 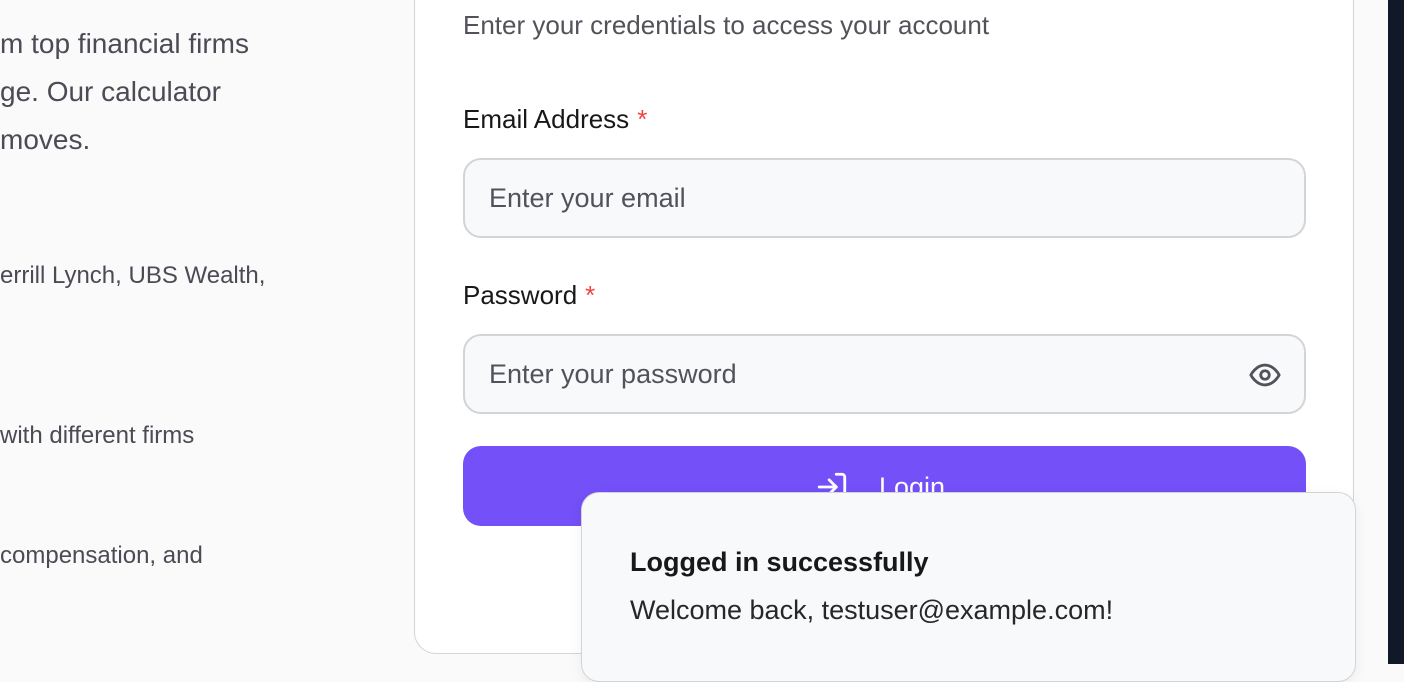 I want to click on email-label: Email Address *, so click(x=555, y=119).